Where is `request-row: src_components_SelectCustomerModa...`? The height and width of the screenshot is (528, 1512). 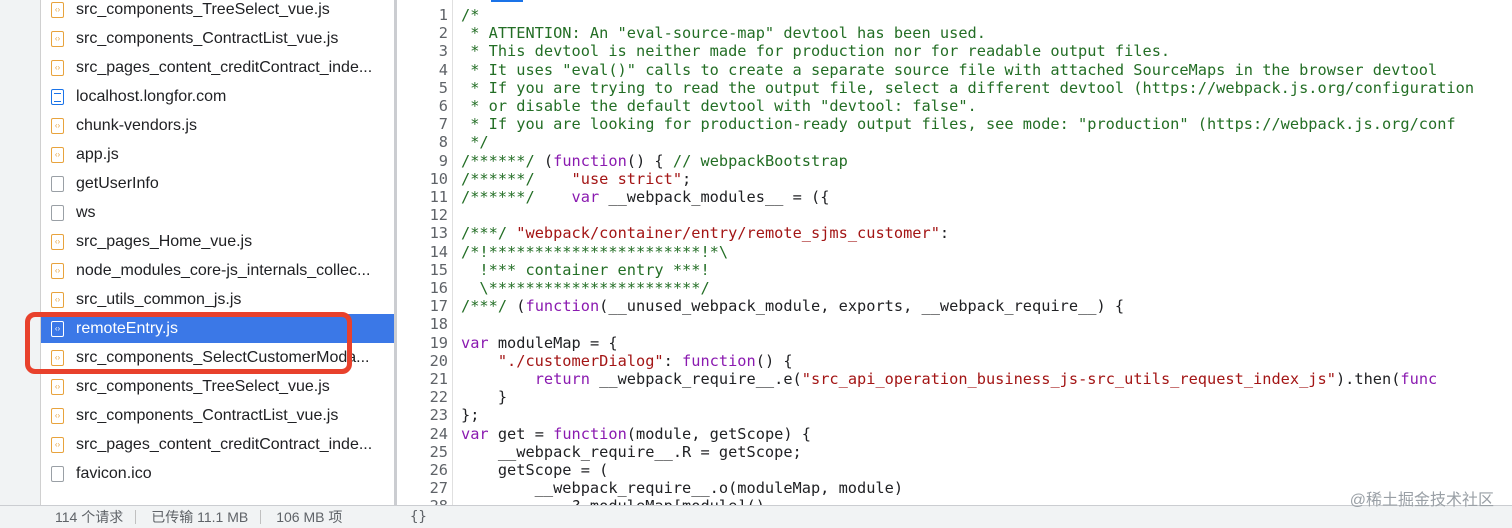
request-row: src_components_SelectCustomerModa... is located at coordinates (217, 357).